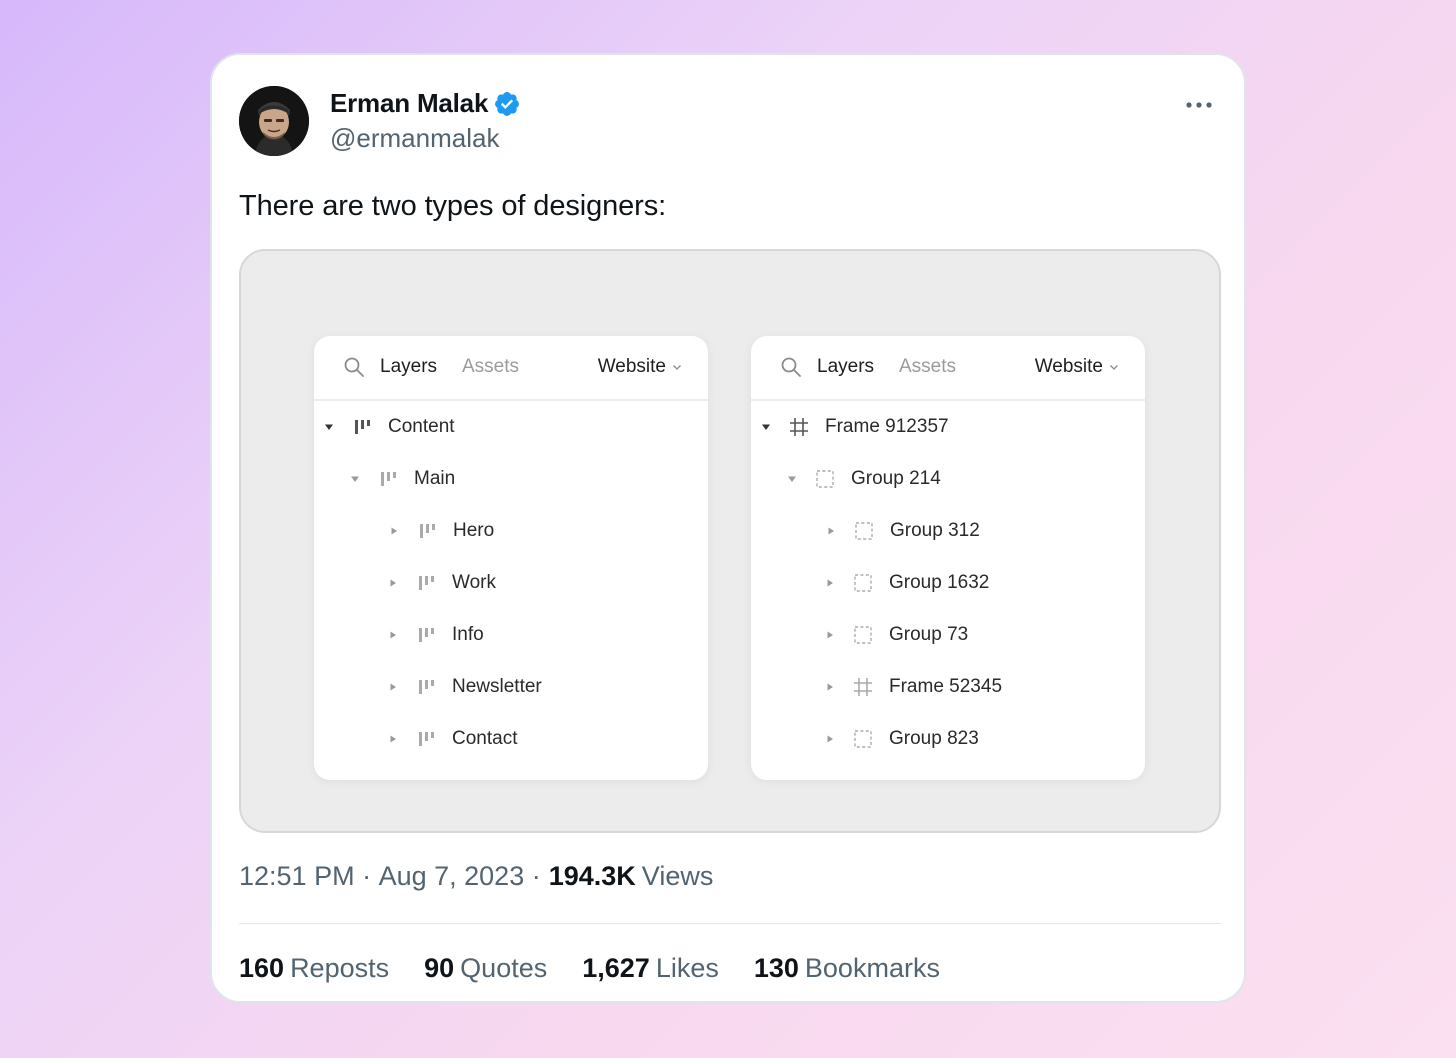 The width and height of the screenshot is (1456, 1058). What do you see at coordinates (421, 426) in the screenshot?
I see `layer-label: Content` at bounding box center [421, 426].